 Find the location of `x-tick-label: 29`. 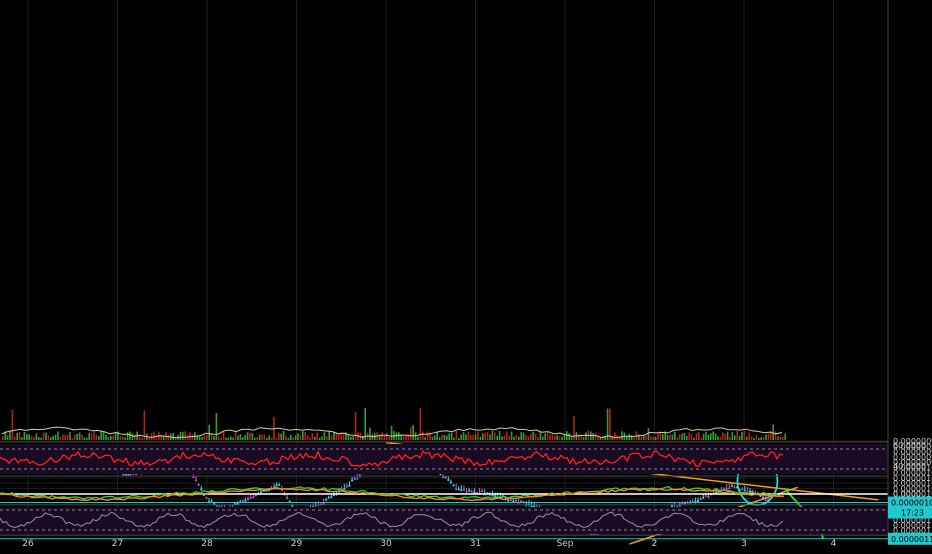

x-tick-label: 29 is located at coordinates (297, 544).